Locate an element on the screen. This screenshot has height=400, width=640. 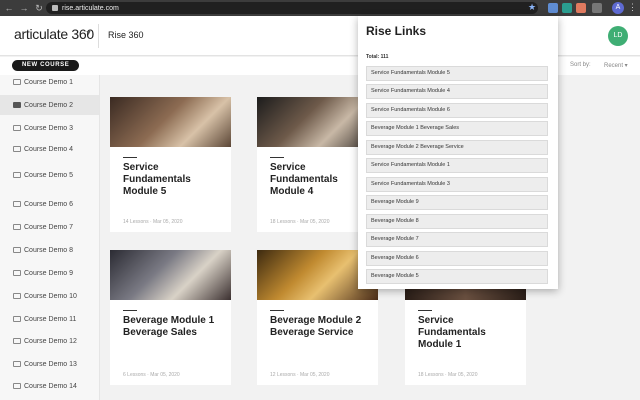
sidebar-item-course-demo-8: Course Demo 8 is located at coordinates (49, 250).